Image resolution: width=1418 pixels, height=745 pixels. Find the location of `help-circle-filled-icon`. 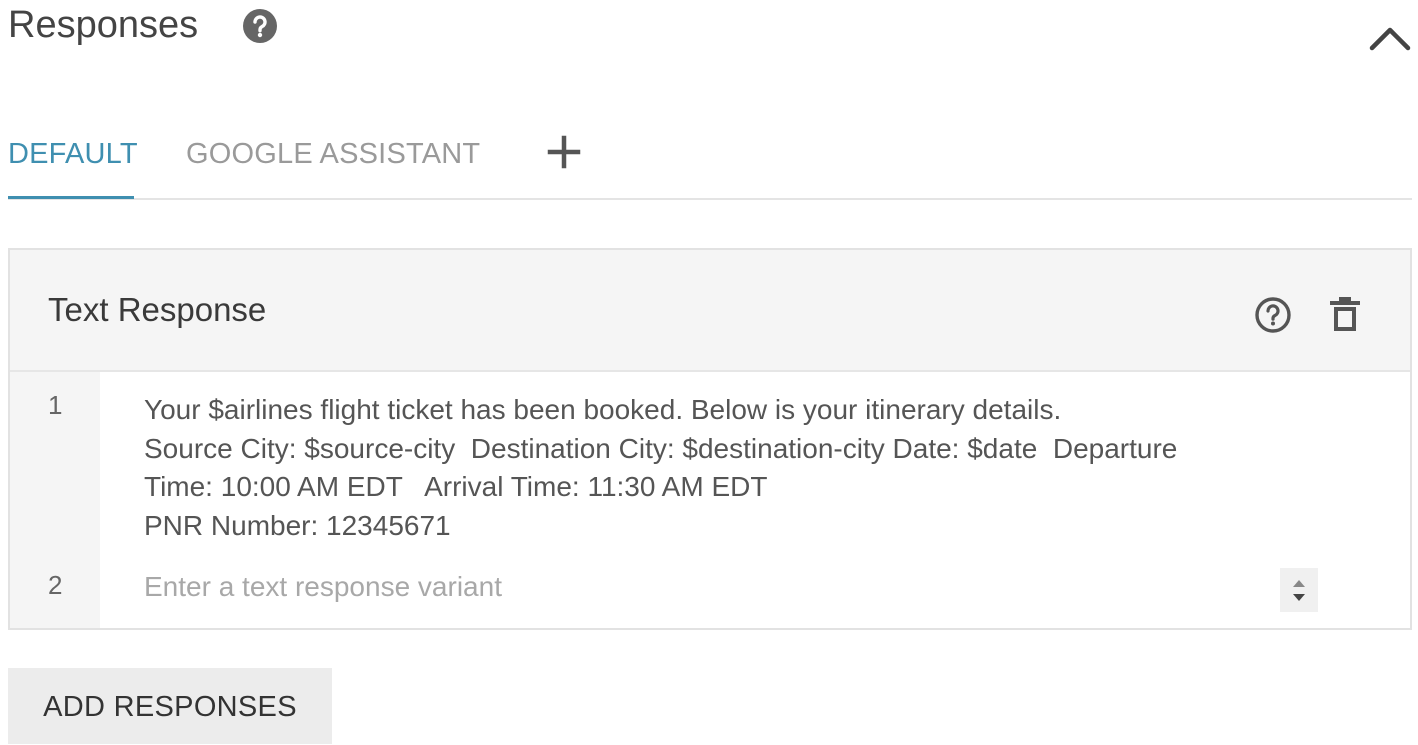

help-circle-filled-icon is located at coordinates (260, 26).